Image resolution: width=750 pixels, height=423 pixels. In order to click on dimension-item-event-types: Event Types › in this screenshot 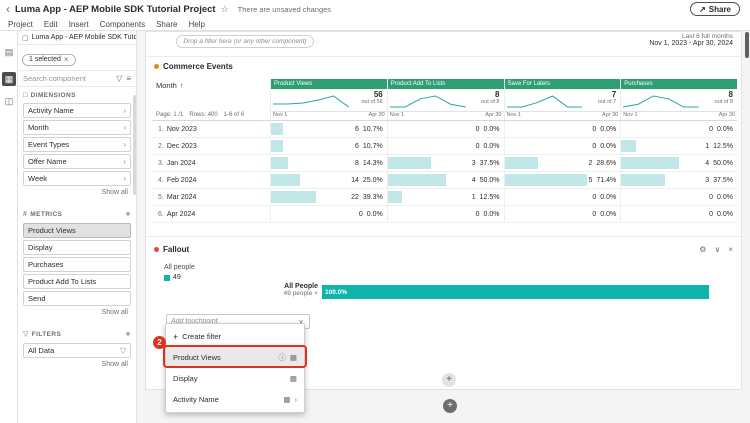, I will do `click(77, 144)`.